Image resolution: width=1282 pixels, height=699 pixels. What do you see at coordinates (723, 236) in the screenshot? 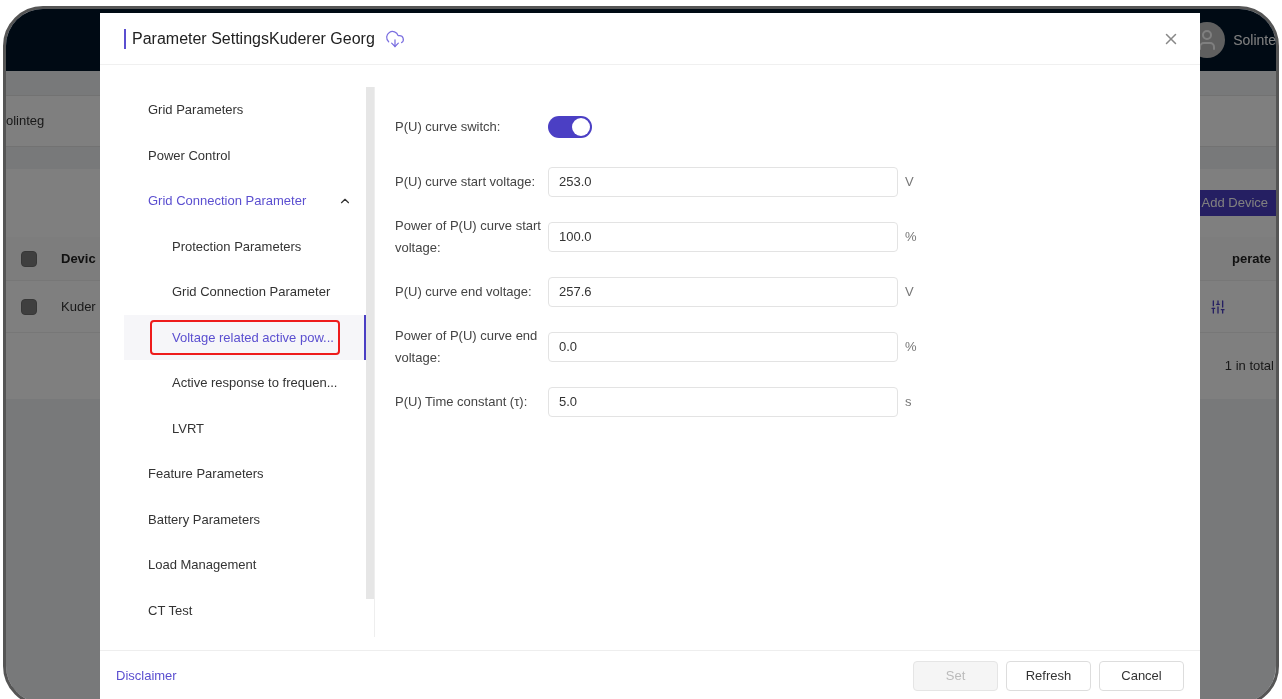
I see `input-field: 100.0` at bounding box center [723, 236].